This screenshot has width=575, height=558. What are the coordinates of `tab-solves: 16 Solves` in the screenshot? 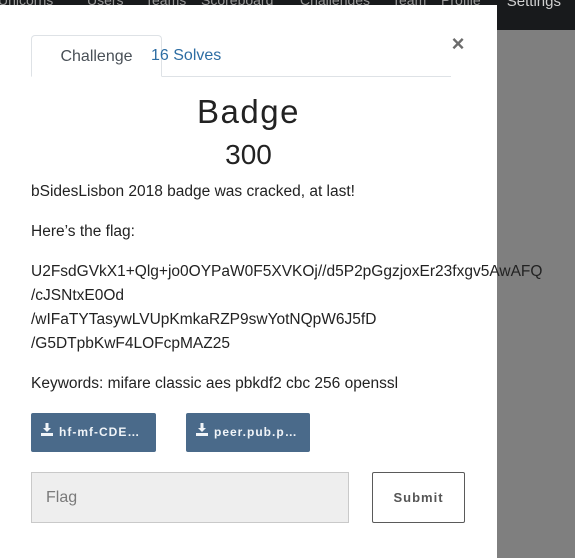 It's located at (186, 55).